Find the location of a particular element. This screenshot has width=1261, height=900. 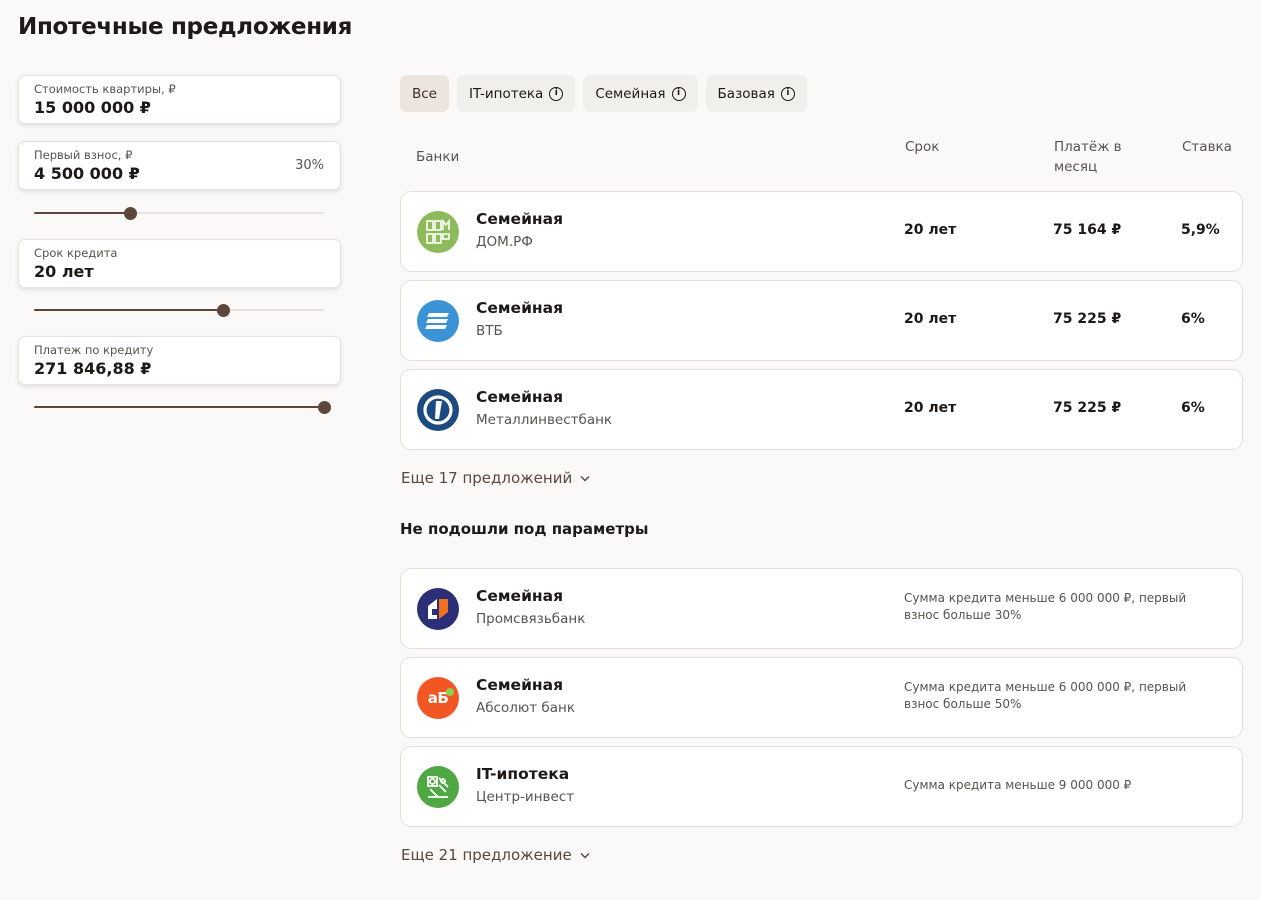

price-field: Стоимость квартиры, ₽ 15 000 000 ₽ is located at coordinates (179, 99).